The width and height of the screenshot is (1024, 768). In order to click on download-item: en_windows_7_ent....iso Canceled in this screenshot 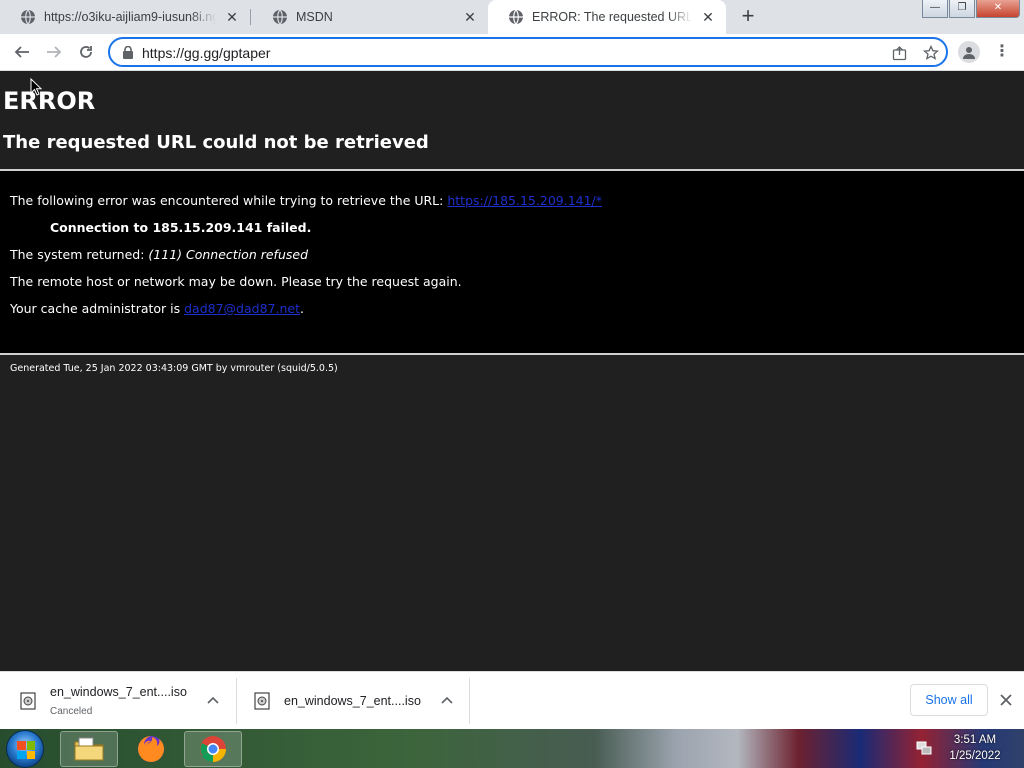, I will do `click(128, 701)`.